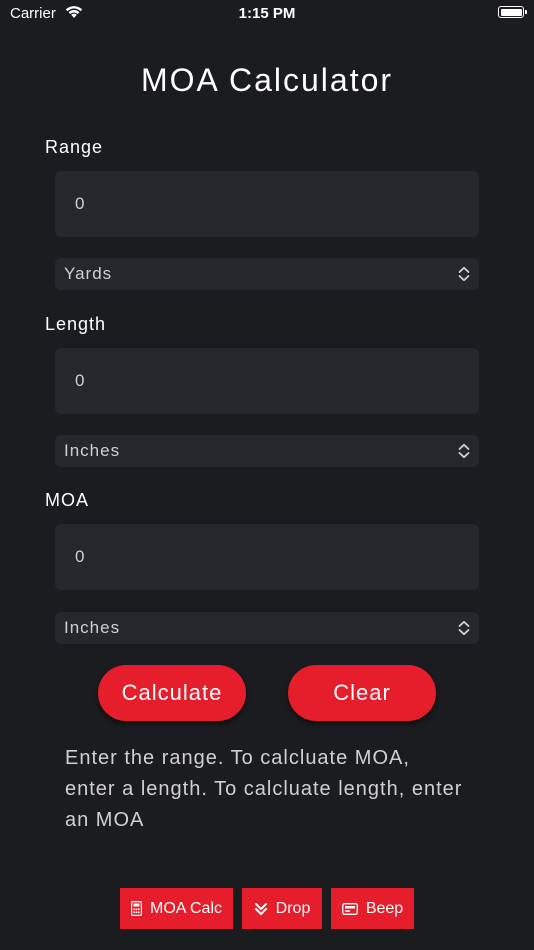  I want to click on range-label: Range, so click(74, 147).